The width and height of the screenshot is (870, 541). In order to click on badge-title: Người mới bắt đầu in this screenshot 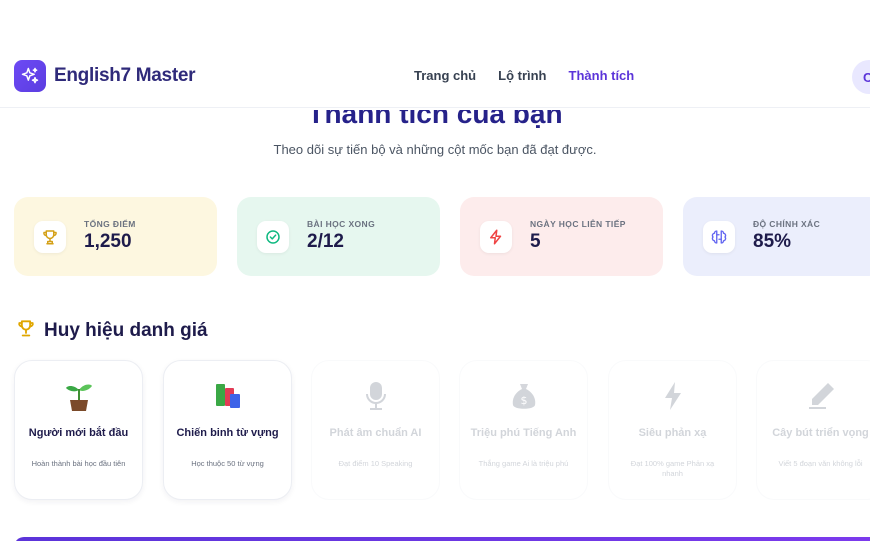, I will do `click(78, 433)`.